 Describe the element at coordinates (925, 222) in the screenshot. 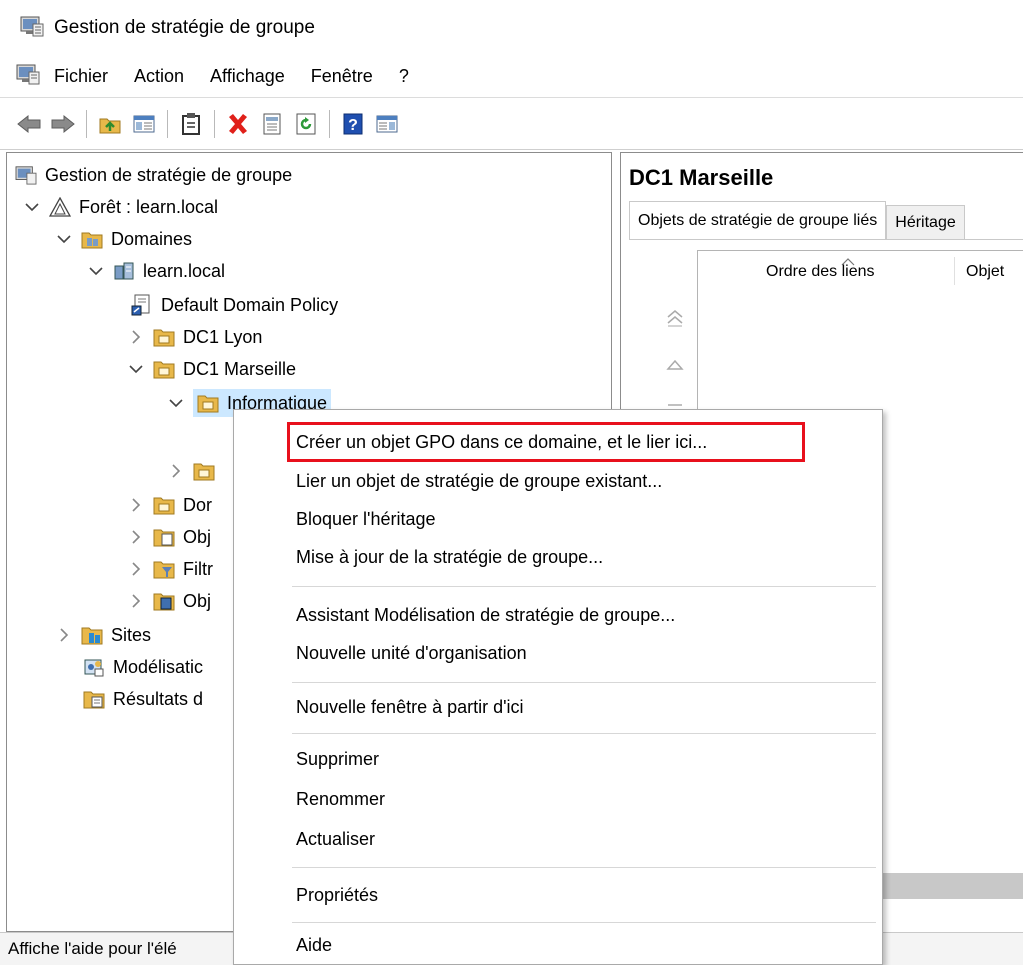

I see `tab-inheritance: Héritage` at that location.